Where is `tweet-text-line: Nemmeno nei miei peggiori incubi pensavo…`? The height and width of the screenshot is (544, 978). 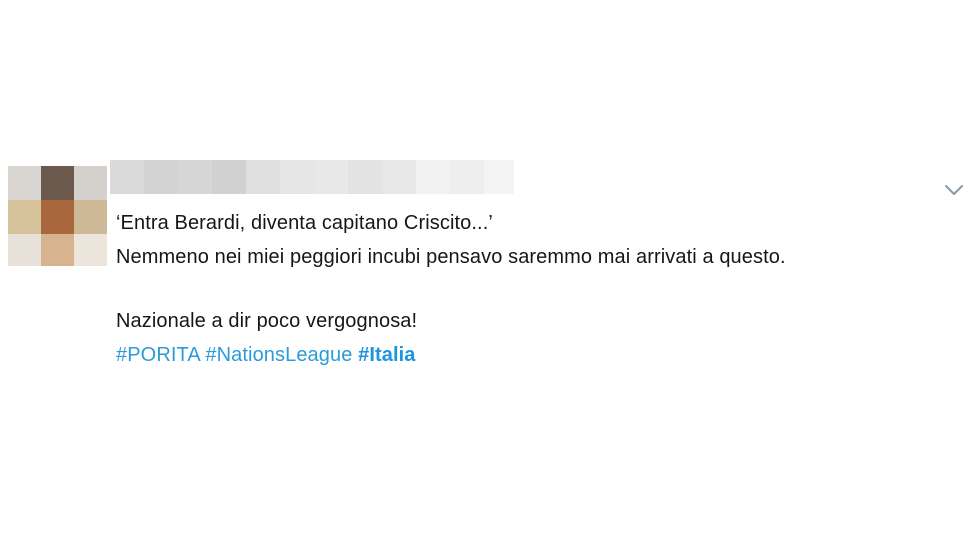
tweet-text-line: Nemmeno nei miei peggiori incubi pensavo… is located at coordinates (451, 257).